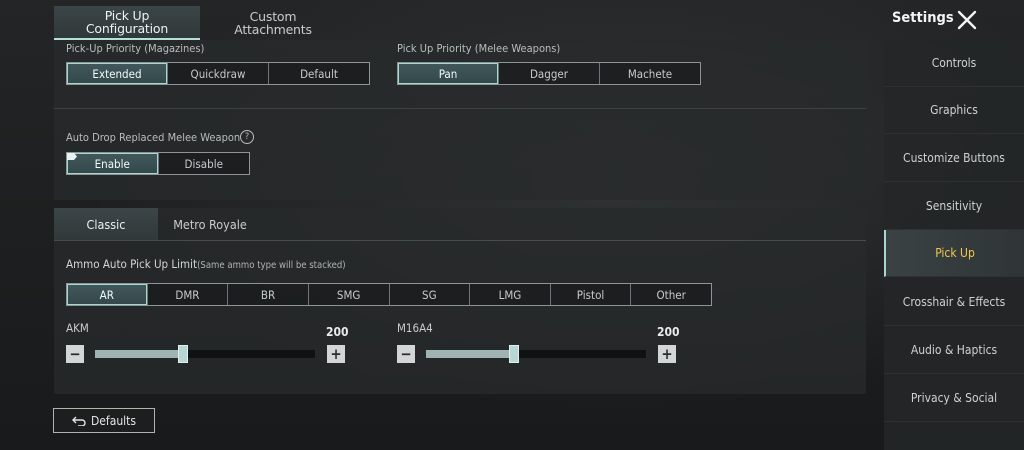 Image resolution: width=1024 pixels, height=450 pixels. I want to click on akm-slider-track, so click(205, 354).